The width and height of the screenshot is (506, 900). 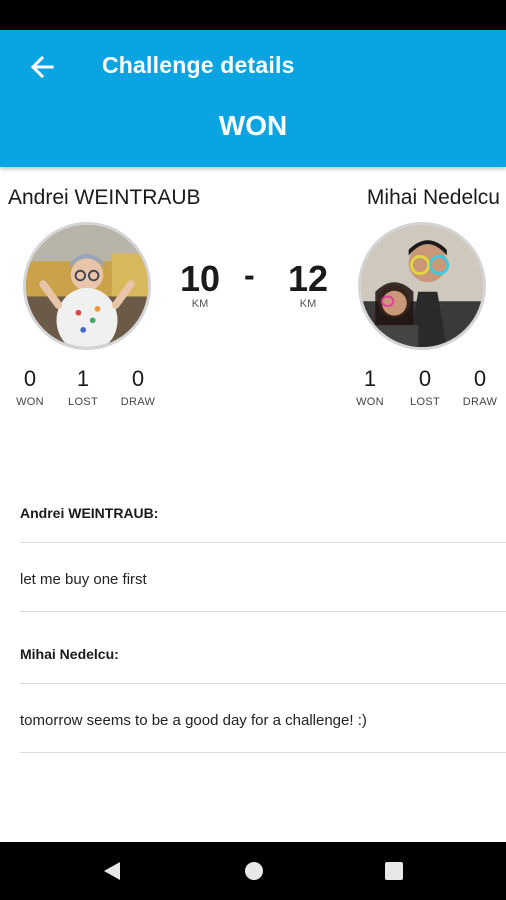 I want to click on triangle-back-icon, so click(x=112, y=871).